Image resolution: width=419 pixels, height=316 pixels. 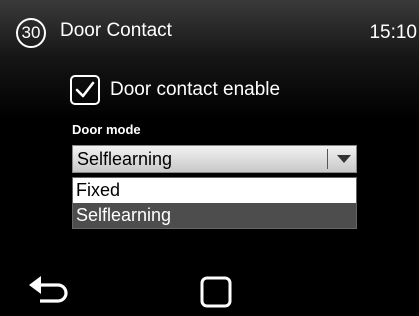 What do you see at coordinates (116, 30) in the screenshot?
I see `page-title: Door Contact` at bounding box center [116, 30].